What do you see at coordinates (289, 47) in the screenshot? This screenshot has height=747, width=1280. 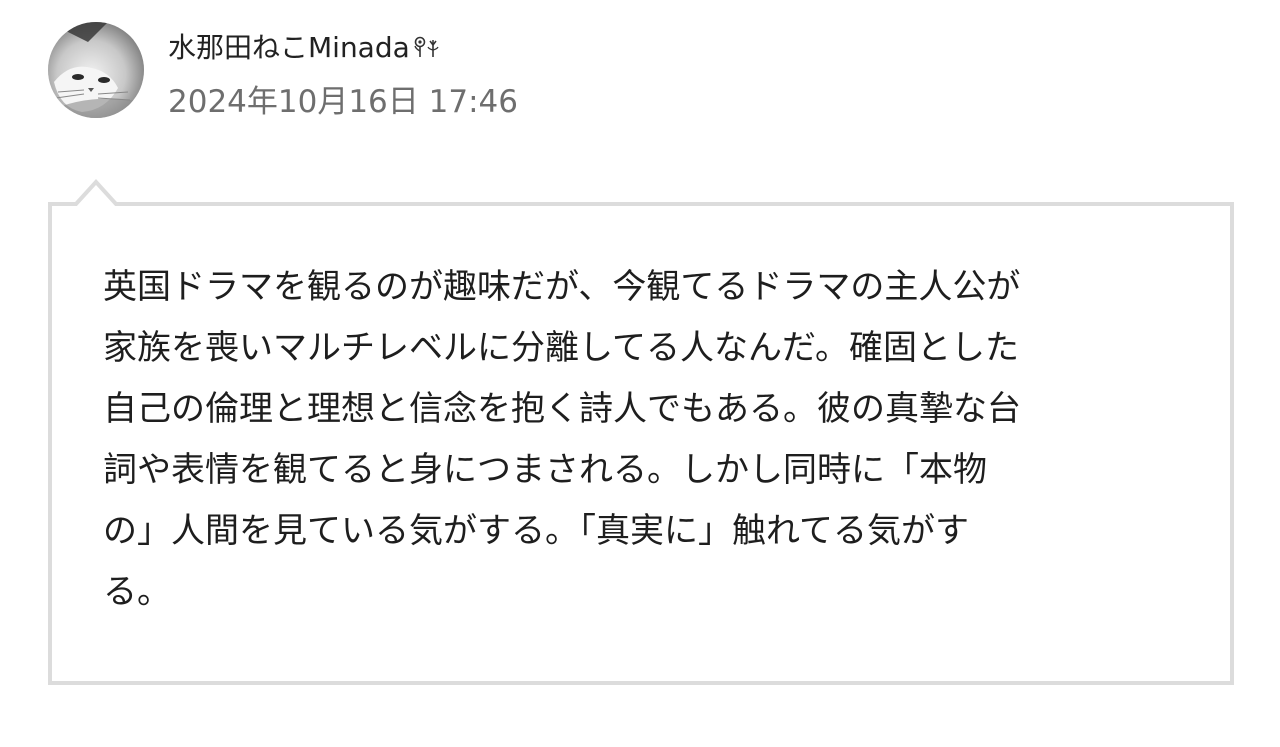 I see `author-name-text: 水那田ねこMinada` at bounding box center [289, 47].